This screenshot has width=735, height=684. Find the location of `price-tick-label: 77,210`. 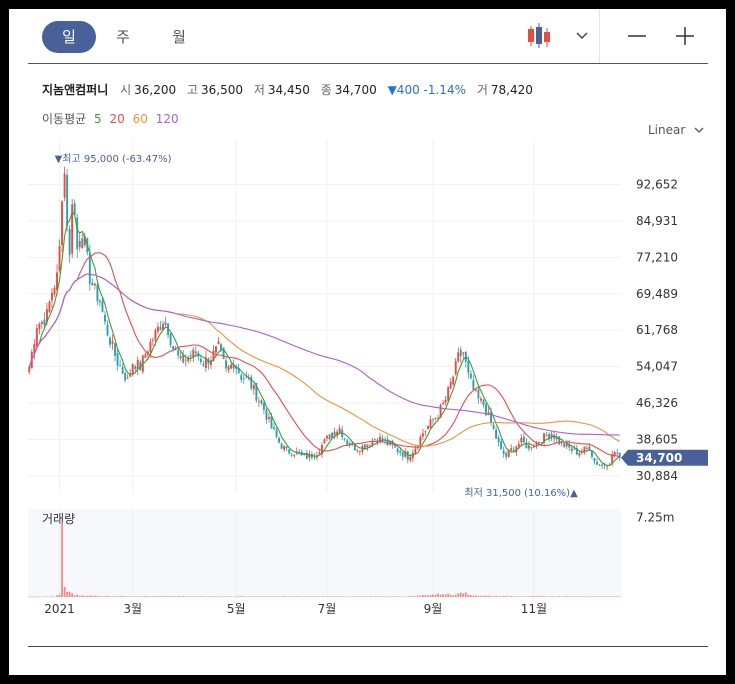

price-tick-label: 77,210 is located at coordinates (657, 257).